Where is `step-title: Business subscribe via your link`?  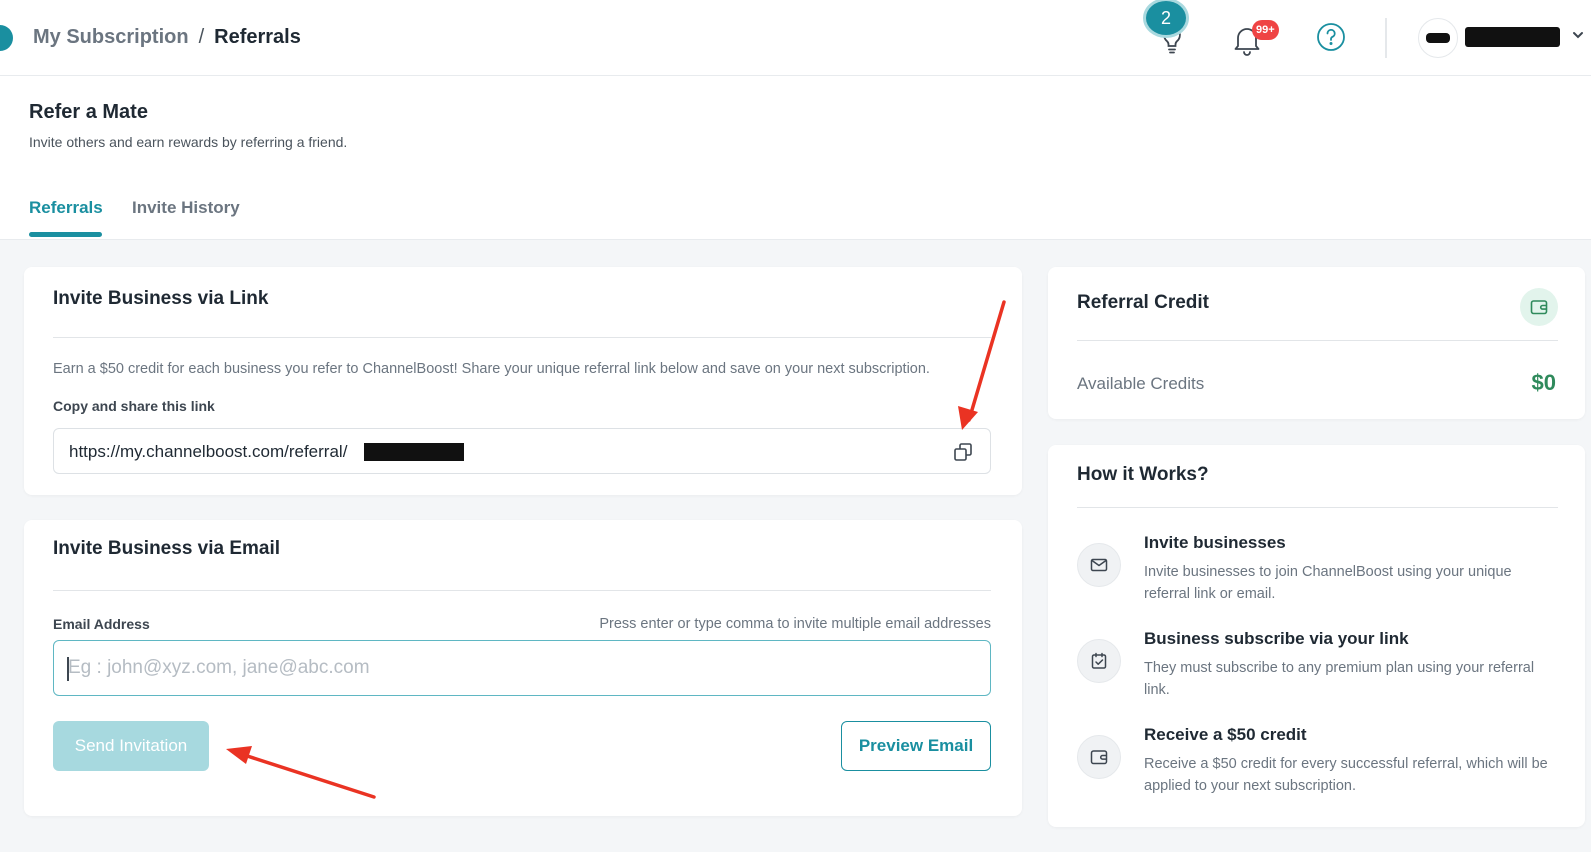 step-title: Business subscribe via your link is located at coordinates (1276, 638).